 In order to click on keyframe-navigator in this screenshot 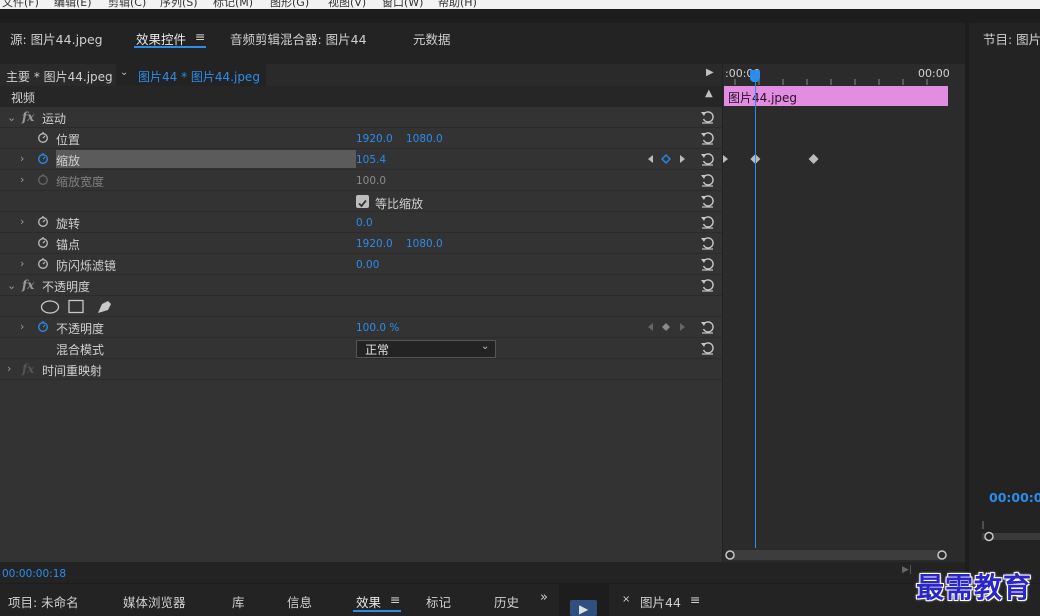, I will do `click(668, 159)`.